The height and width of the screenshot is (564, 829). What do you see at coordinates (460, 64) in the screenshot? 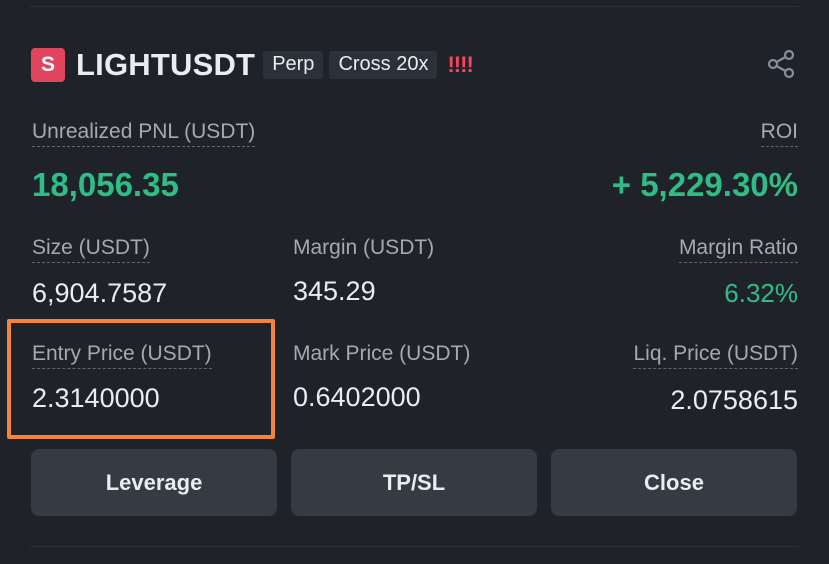
I see `risk-indicator: !!!!` at bounding box center [460, 64].